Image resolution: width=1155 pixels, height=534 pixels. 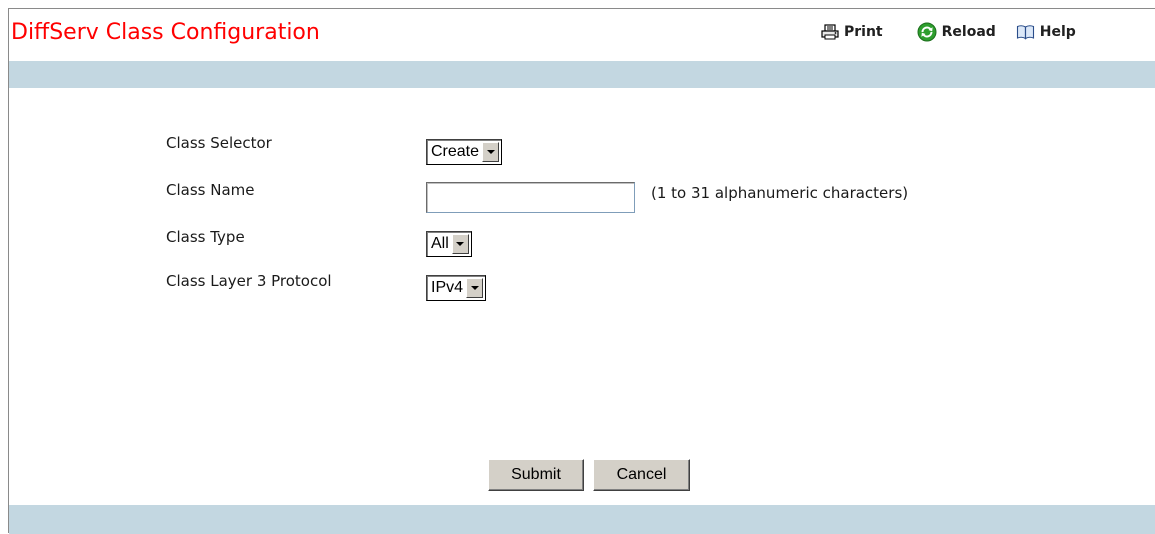 I want to click on book-icon, so click(x=1025, y=32).